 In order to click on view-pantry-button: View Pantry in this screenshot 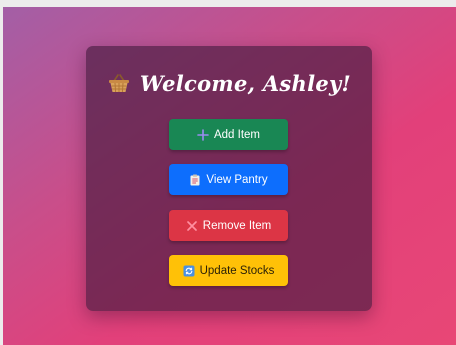, I will do `click(228, 179)`.